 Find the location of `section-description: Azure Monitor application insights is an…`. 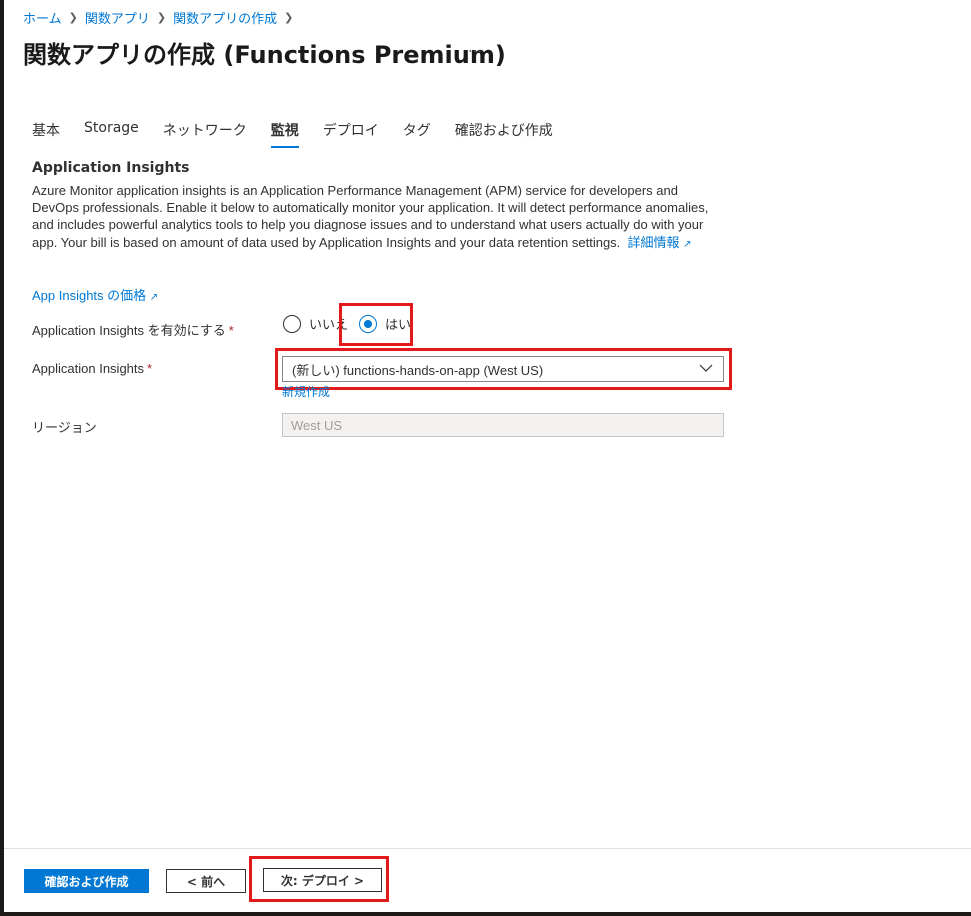

section-description: Azure Monitor application insights is an… is located at coordinates (379, 217).